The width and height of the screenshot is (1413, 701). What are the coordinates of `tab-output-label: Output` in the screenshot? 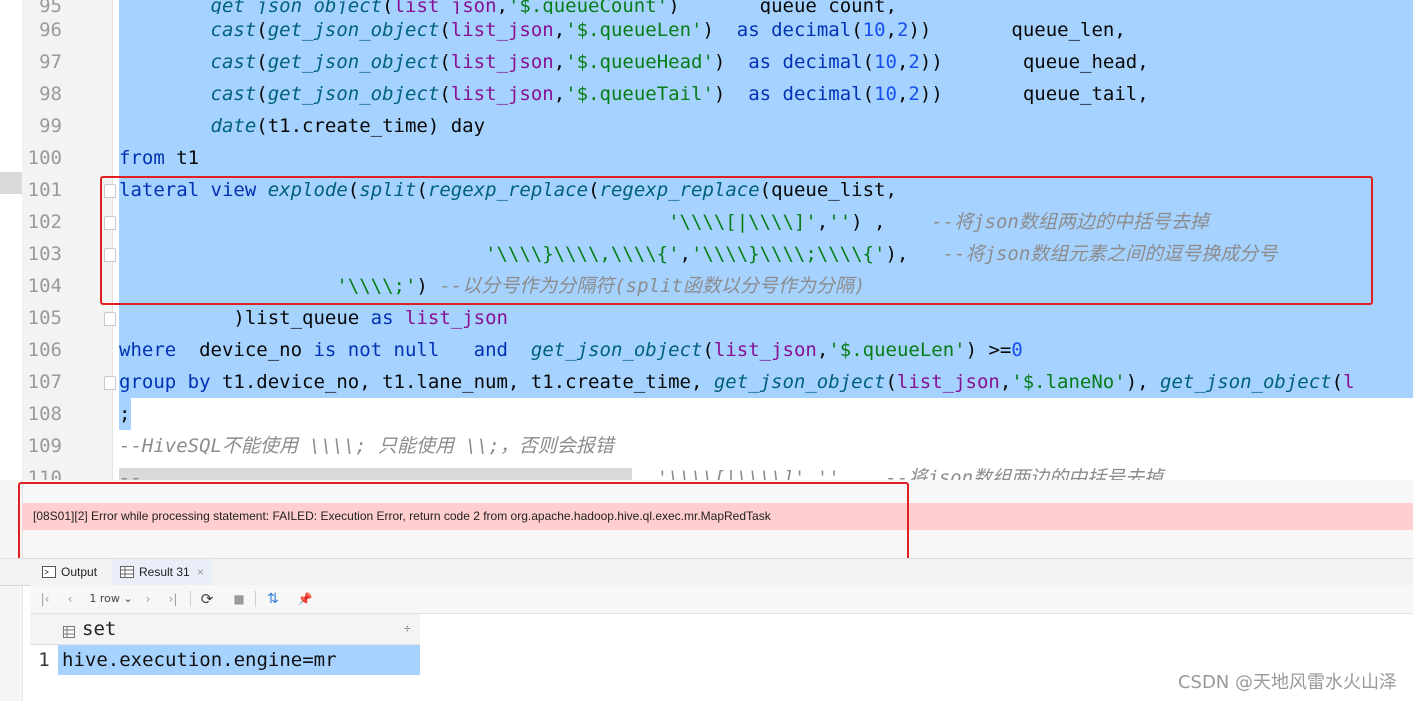 It's located at (79, 572).